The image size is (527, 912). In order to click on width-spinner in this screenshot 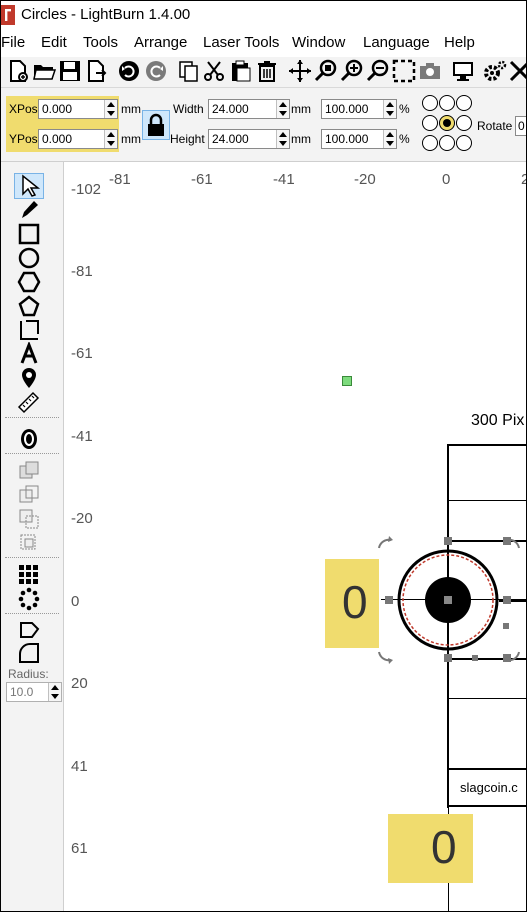, I will do `click(282, 109)`.